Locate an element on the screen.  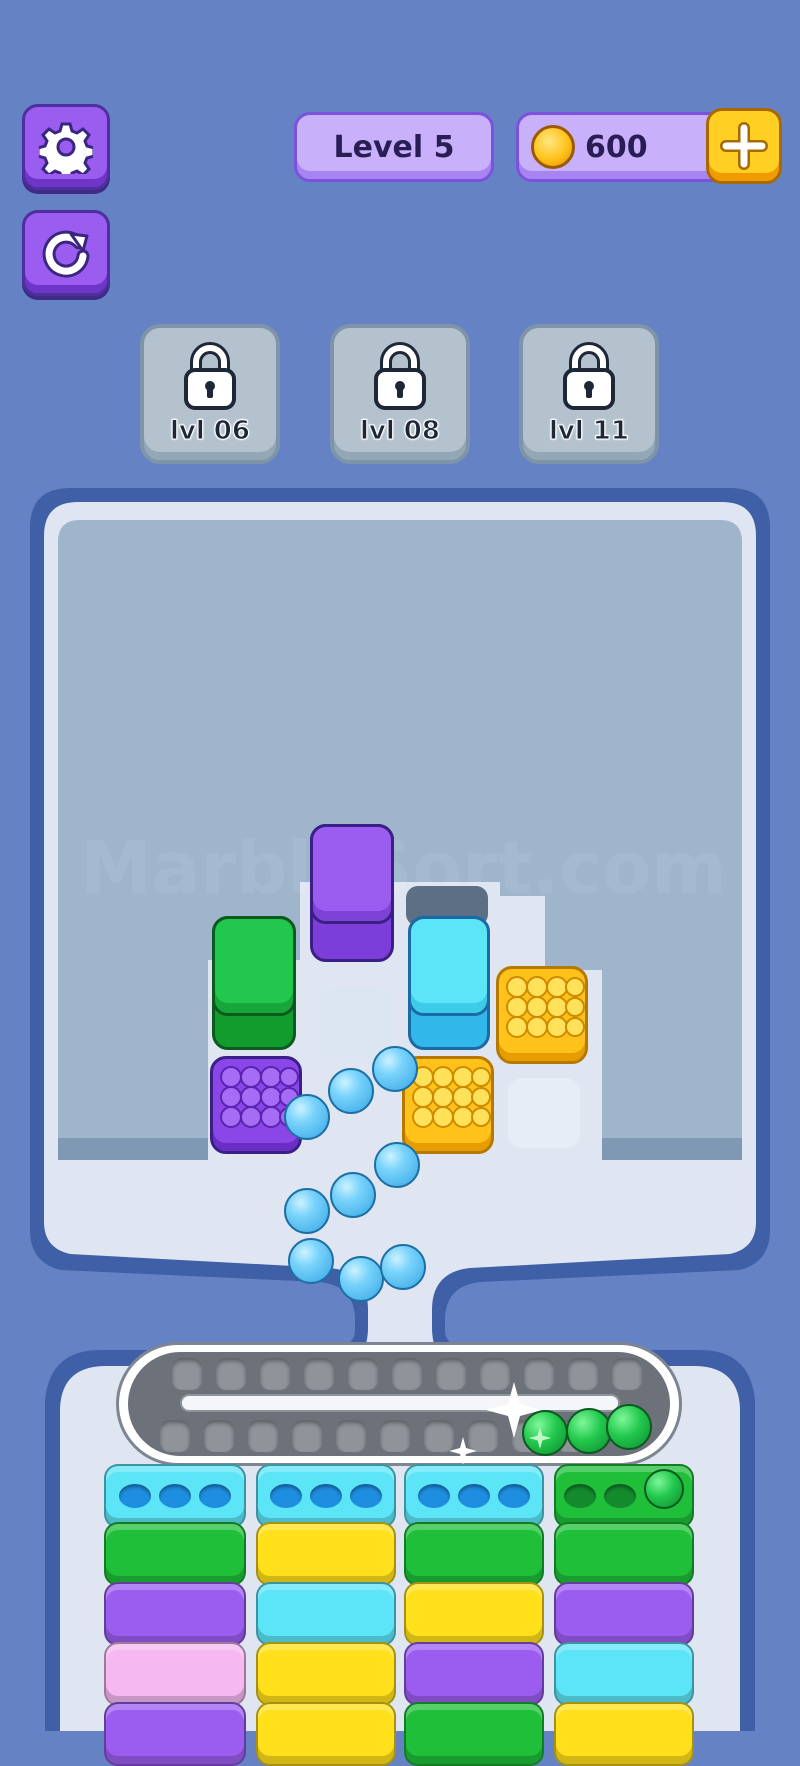
coin-icon is located at coordinates (553, 147).